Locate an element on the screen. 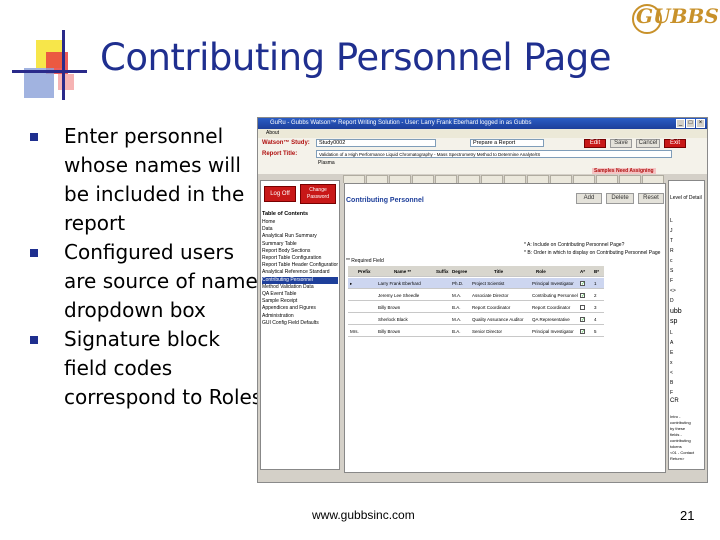 This screenshot has width=720, height=540. cell-title: Quality Assurance Auditor is located at coordinates (502, 319).